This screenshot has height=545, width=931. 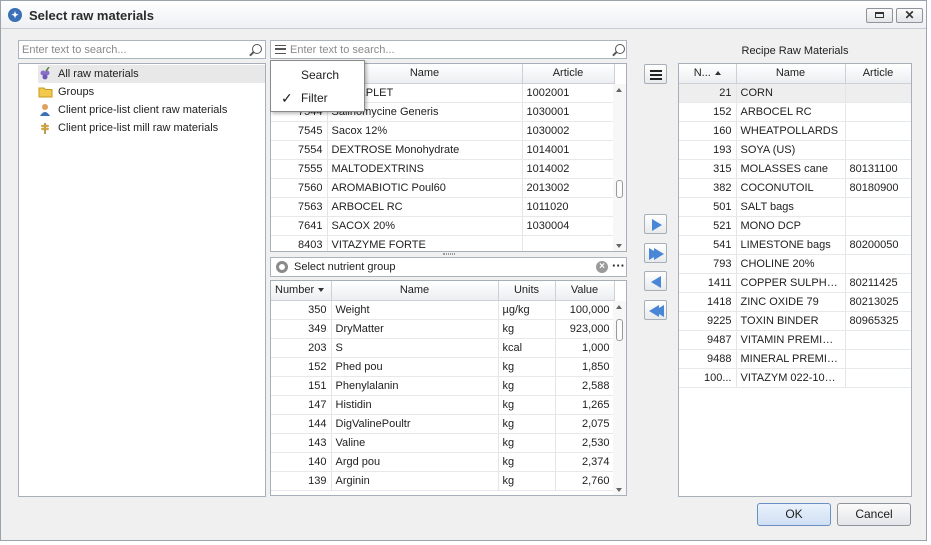 What do you see at coordinates (619, 398) in the screenshot?
I see `nutrients-scrollbar` at bounding box center [619, 398].